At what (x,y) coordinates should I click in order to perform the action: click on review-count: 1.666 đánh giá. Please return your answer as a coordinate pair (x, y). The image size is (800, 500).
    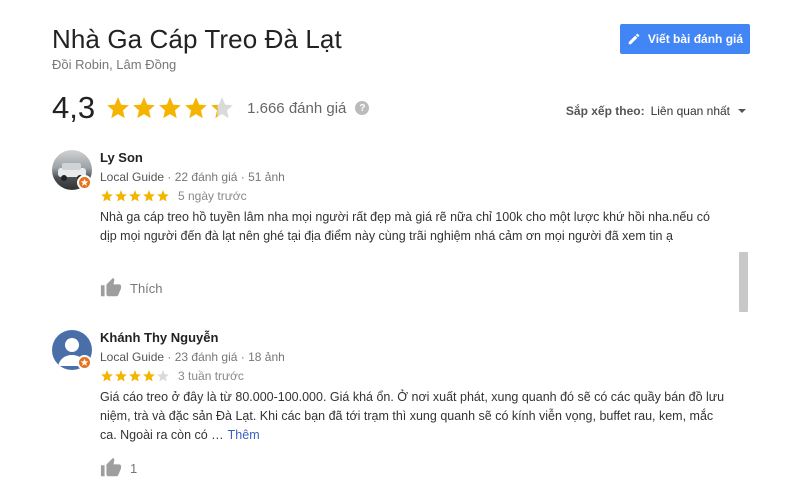
    Looking at the image, I should click on (296, 108).